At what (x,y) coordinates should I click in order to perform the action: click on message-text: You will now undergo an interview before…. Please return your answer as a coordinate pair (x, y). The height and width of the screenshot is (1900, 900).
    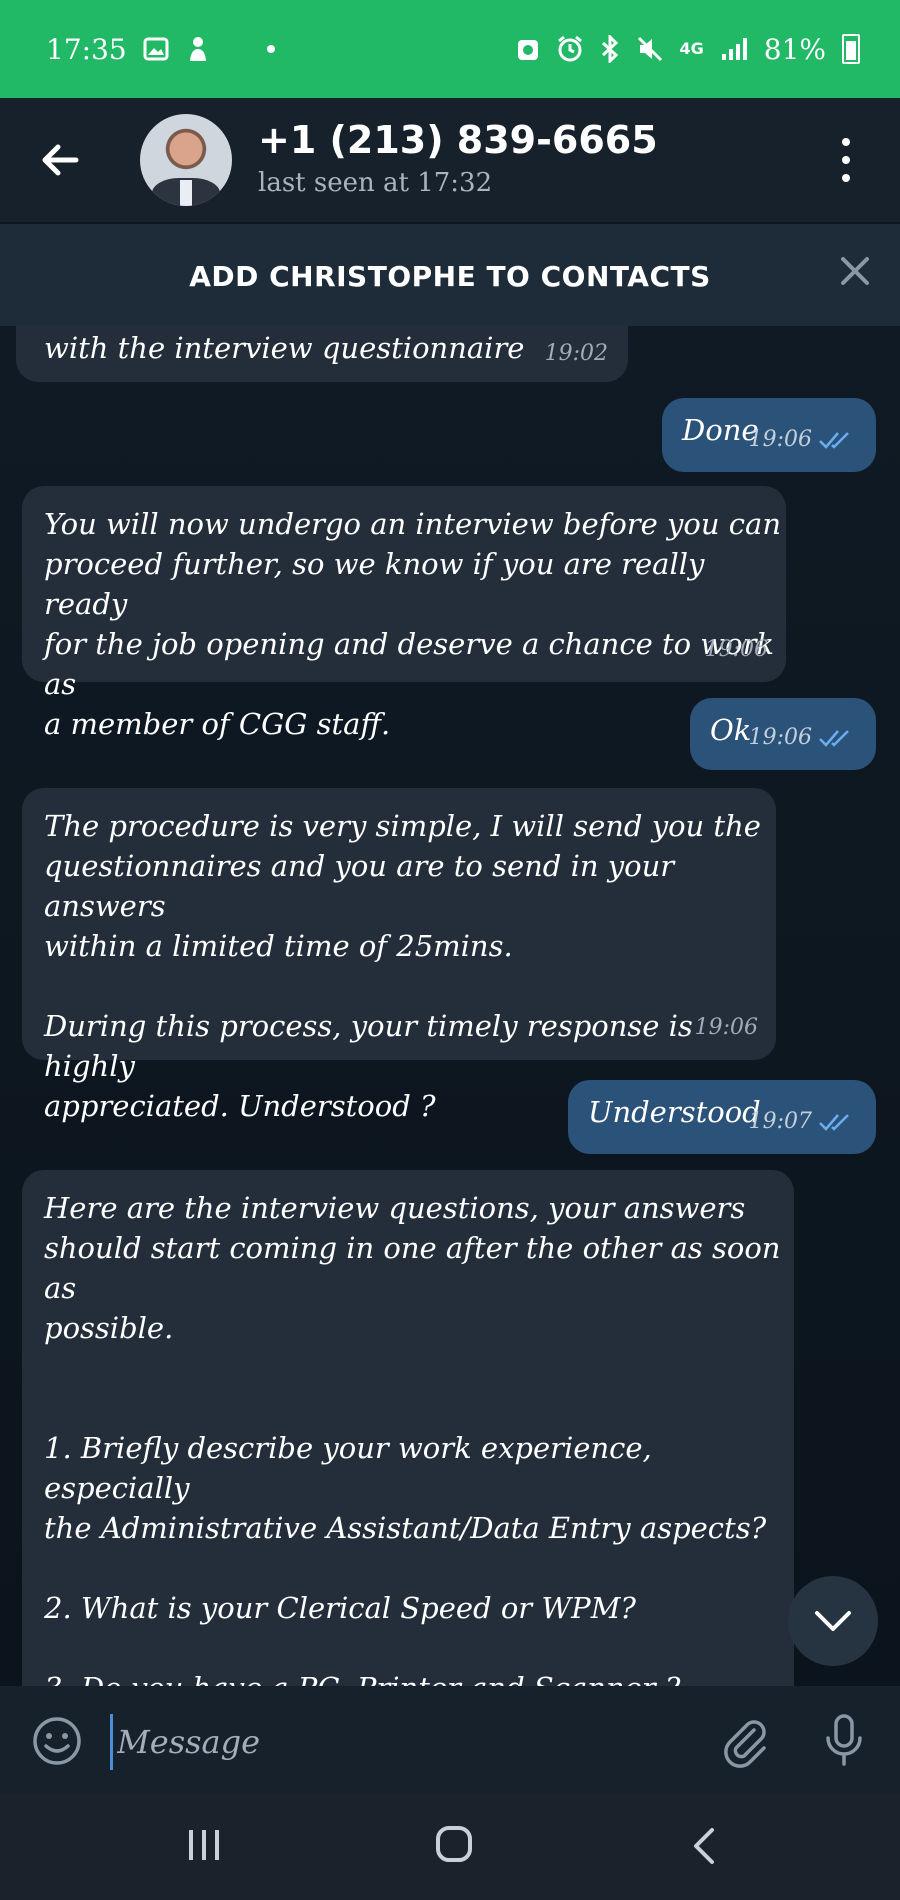
    Looking at the image, I should click on (412, 624).